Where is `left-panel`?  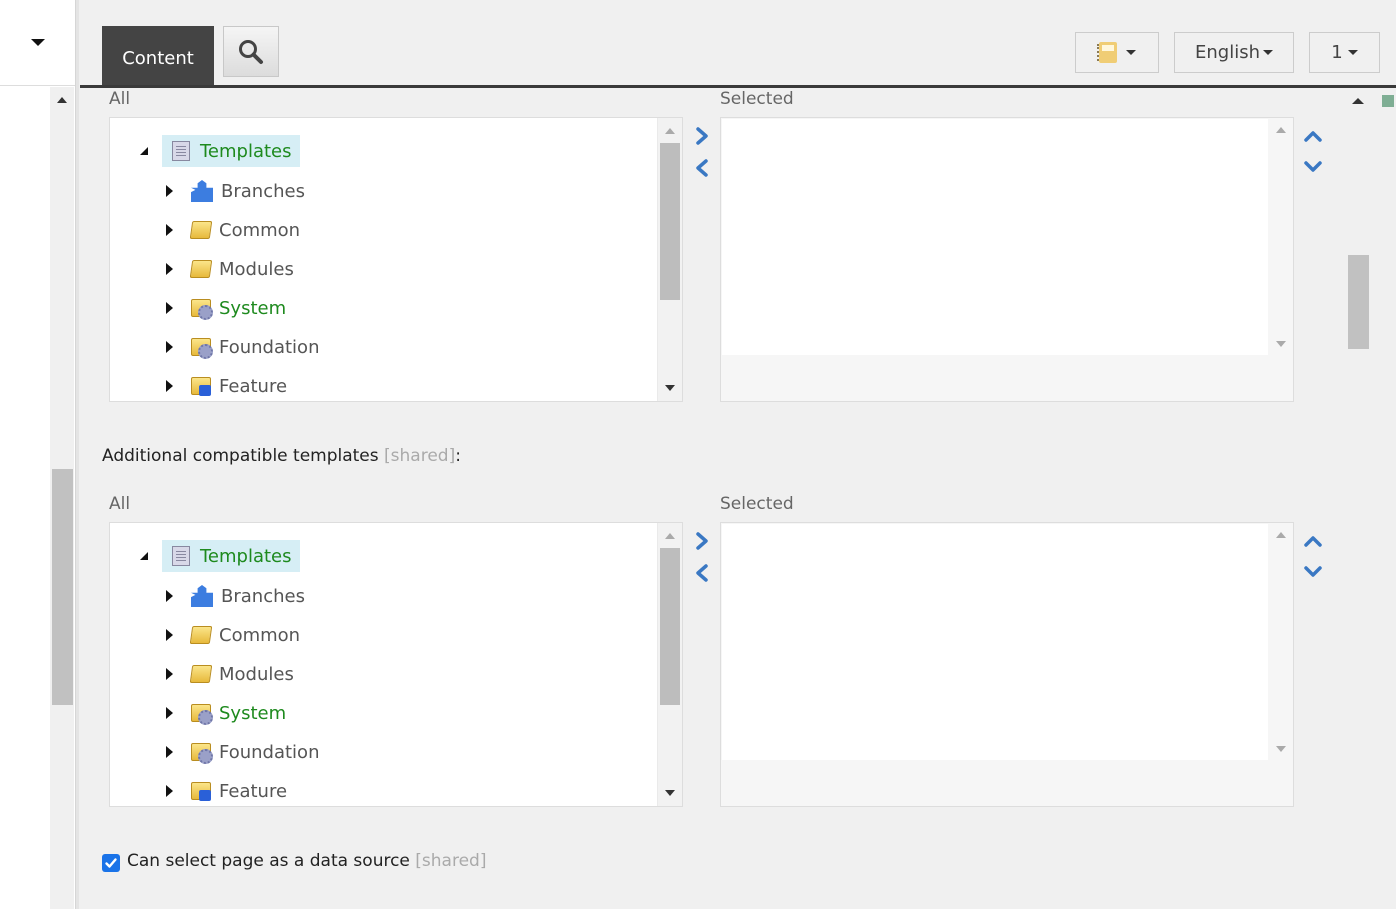 left-panel is located at coordinates (38, 454).